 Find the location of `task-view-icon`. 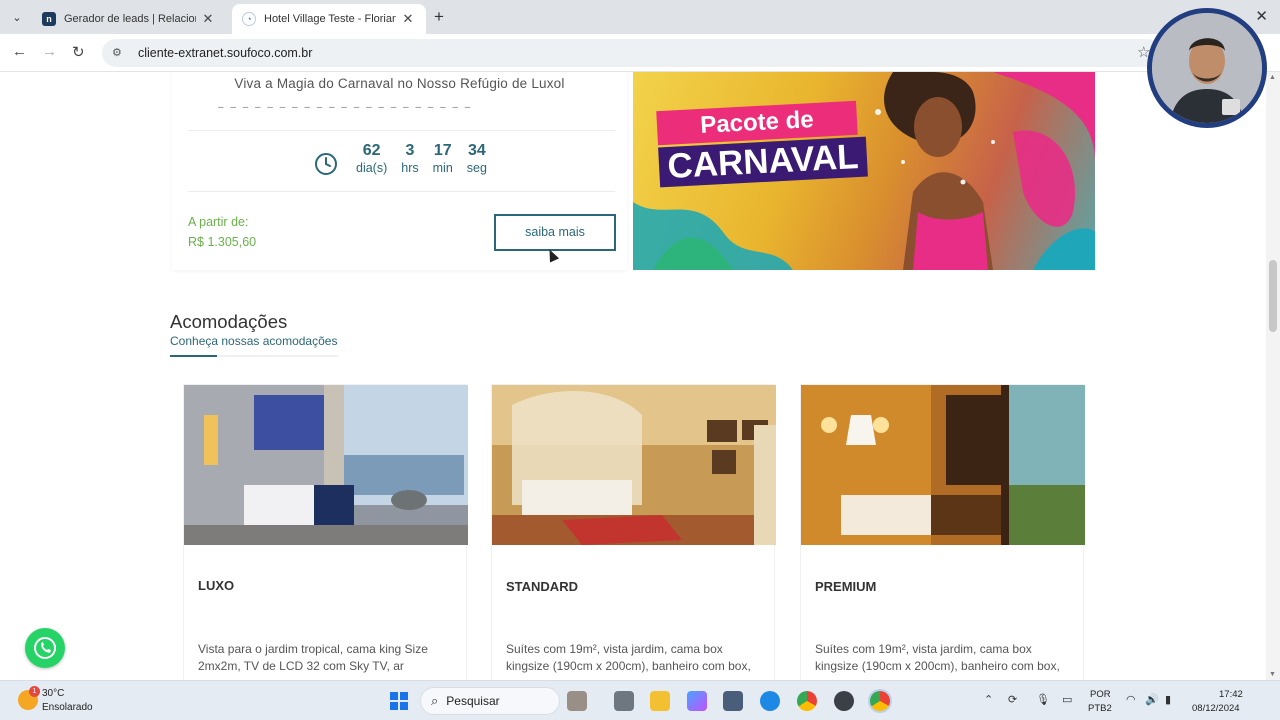

task-view-icon is located at coordinates (624, 701).